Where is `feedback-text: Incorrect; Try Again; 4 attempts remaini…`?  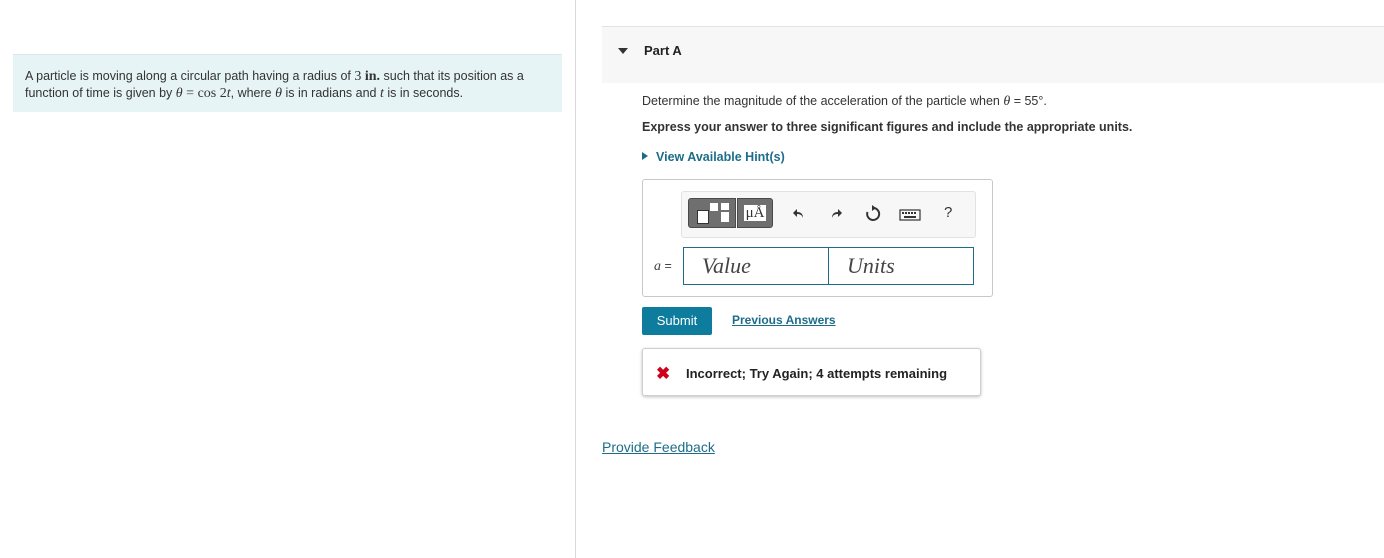 feedback-text: Incorrect; Try Again; 4 attempts remaini… is located at coordinates (817, 373).